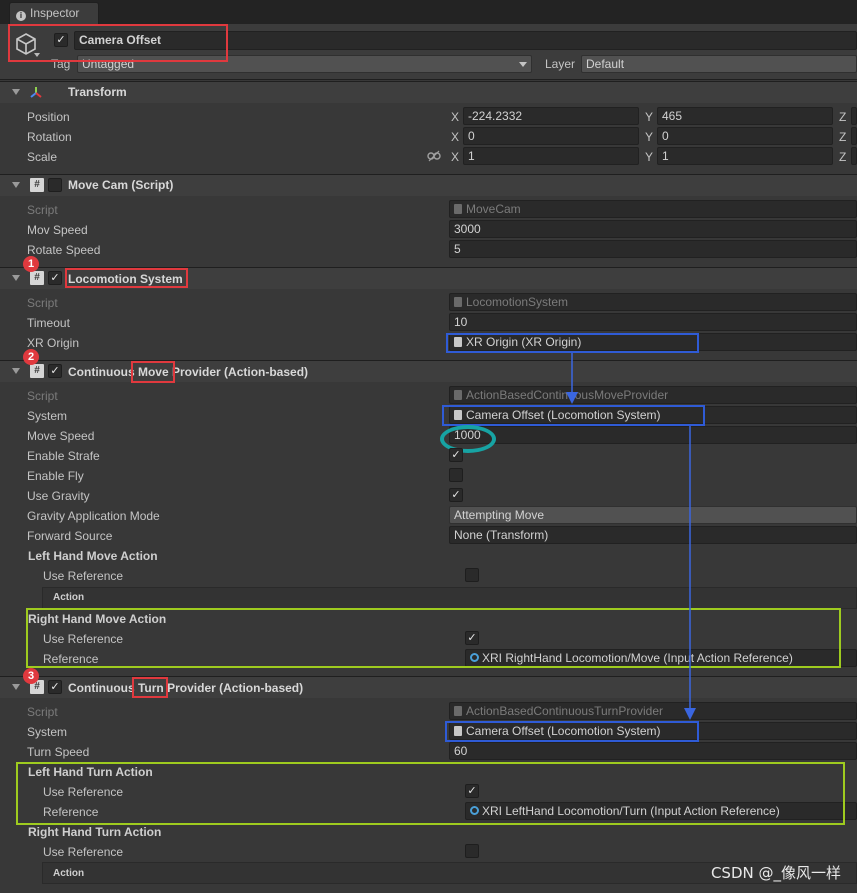 This screenshot has height=893, width=857. Describe the element at coordinates (631, 536) in the screenshot. I see `annotation-arrows` at that location.